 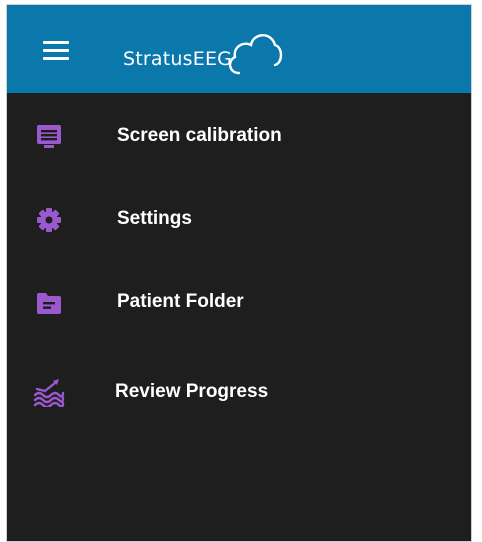 What do you see at coordinates (56, 51) in the screenshot?
I see `hamburger-menu-icon` at bounding box center [56, 51].